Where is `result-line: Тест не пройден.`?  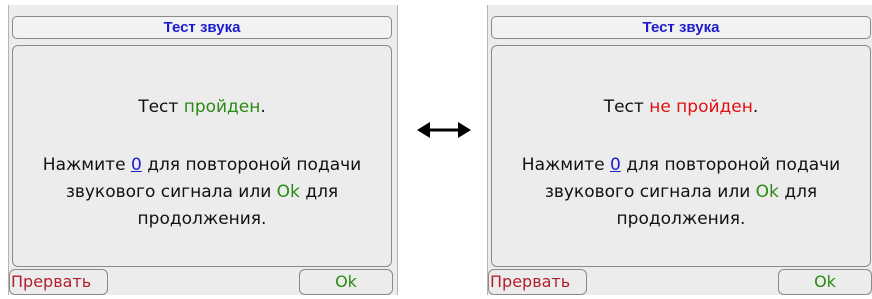 result-line: Тест не пройден. is located at coordinates (681, 107).